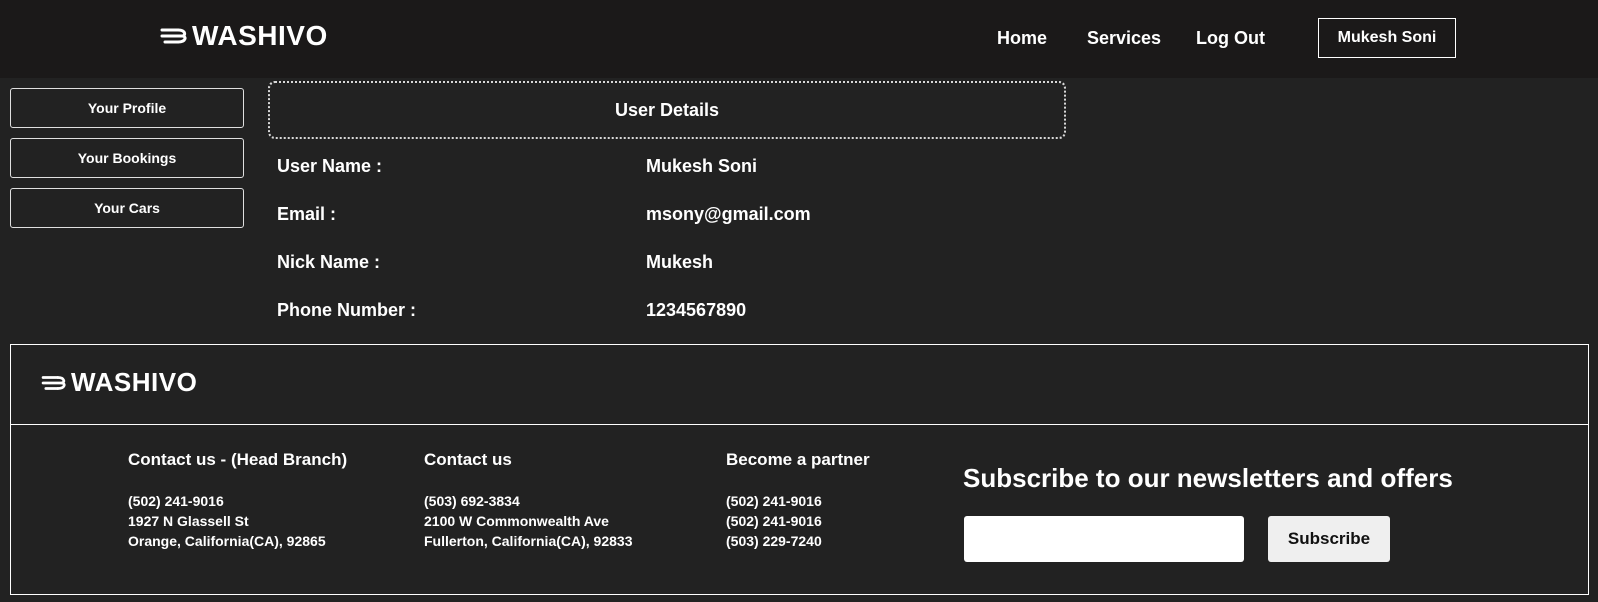 Image resolution: width=1598 pixels, height=602 pixels. What do you see at coordinates (774, 541) in the screenshot?
I see `partner-phone-3: (503) 229-7240` at bounding box center [774, 541].